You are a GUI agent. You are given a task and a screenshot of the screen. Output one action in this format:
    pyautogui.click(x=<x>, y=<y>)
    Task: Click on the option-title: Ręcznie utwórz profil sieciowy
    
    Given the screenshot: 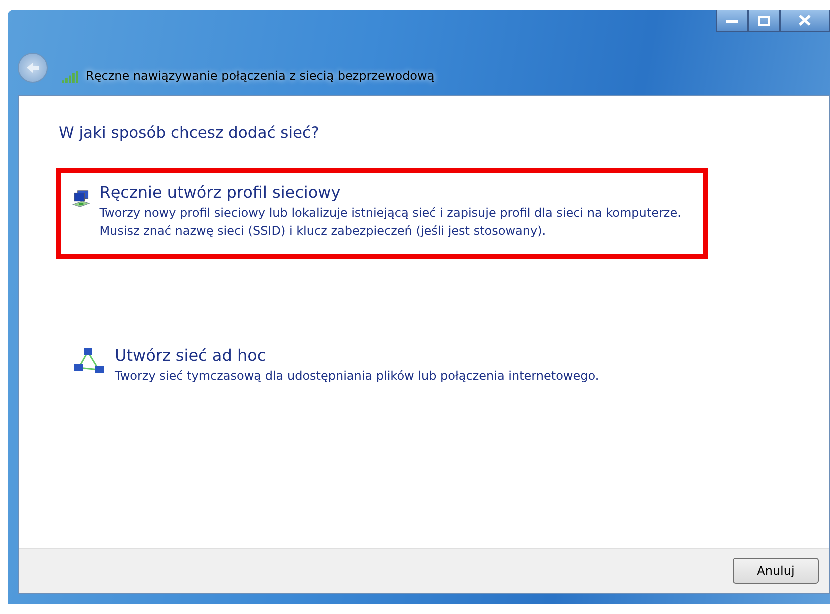 What is the action you would take?
    pyautogui.click(x=221, y=192)
    